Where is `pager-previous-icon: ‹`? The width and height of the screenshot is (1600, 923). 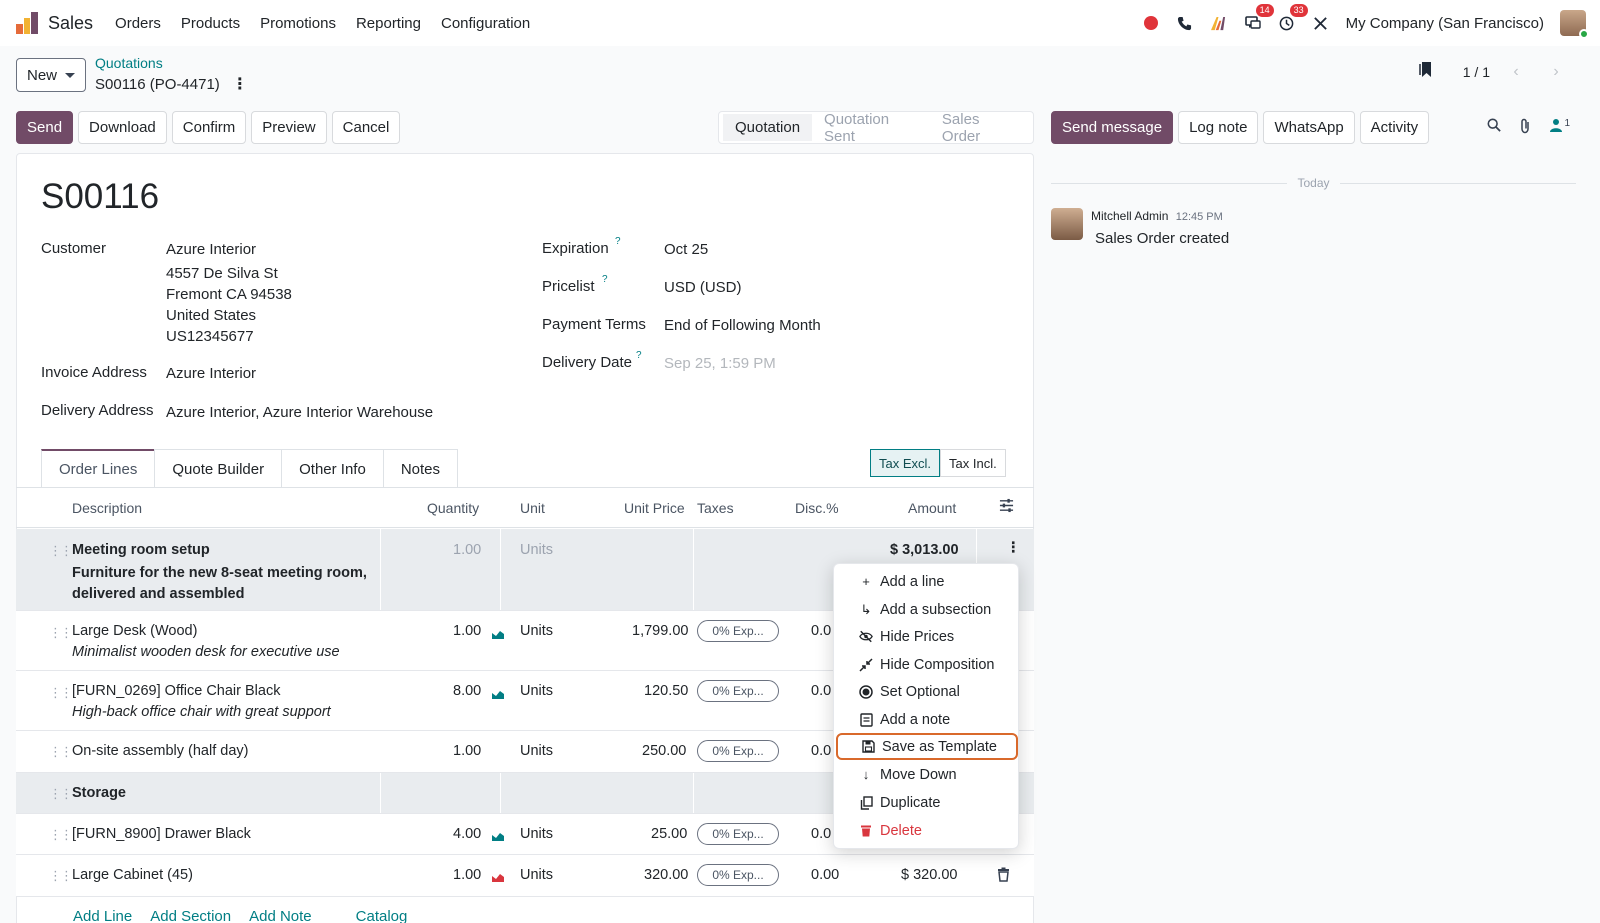 pager-previous-icon: ‹ is located at coordinates (1516, 72).